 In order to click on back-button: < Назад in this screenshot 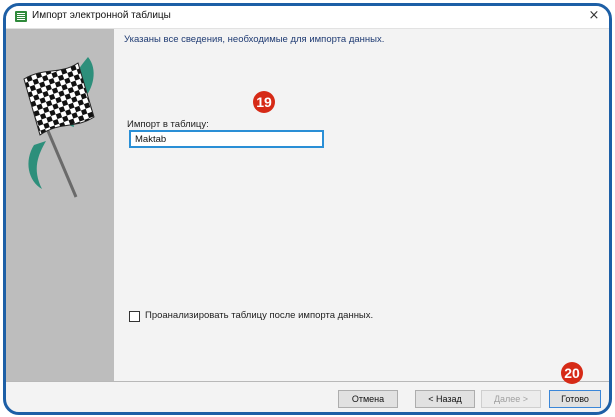, I will do `click(445, 399)`.